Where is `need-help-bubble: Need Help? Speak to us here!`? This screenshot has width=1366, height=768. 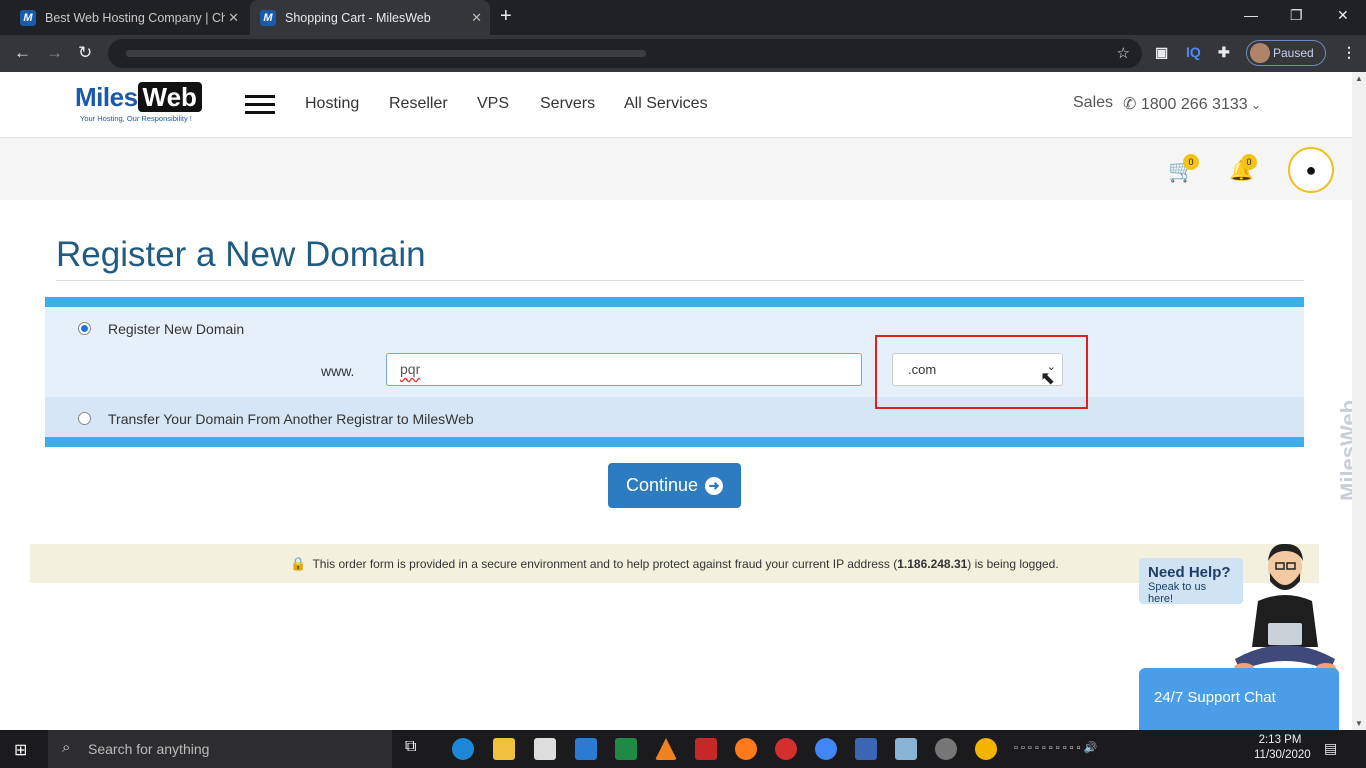
need-help-bubble: Need Help? Speak to us here! is located at coordinates (1191, 581).